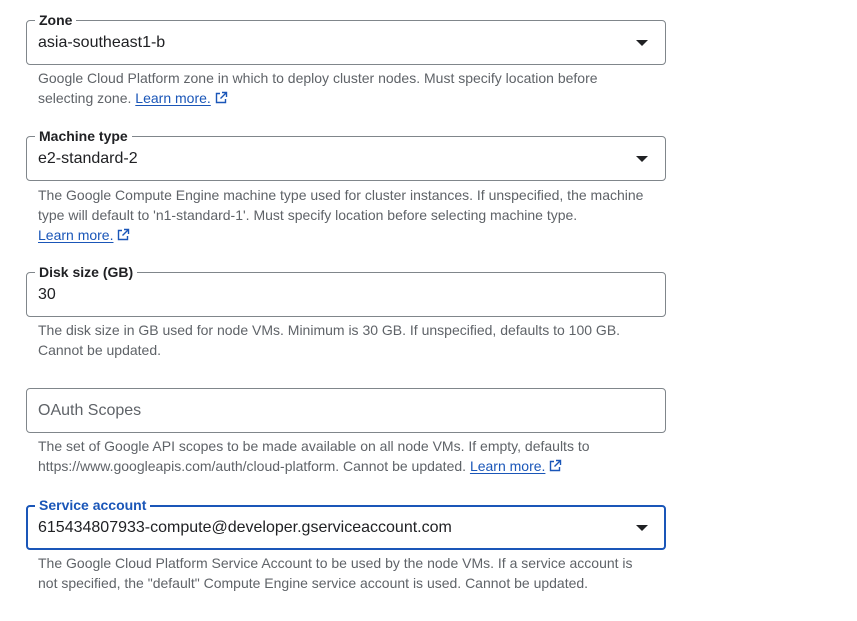 The height and width of the screenshot is (621, 857). Describe the element at coordinates (83, 136) in the screenshot. I see `machine-type-label: Machine type` at that location.